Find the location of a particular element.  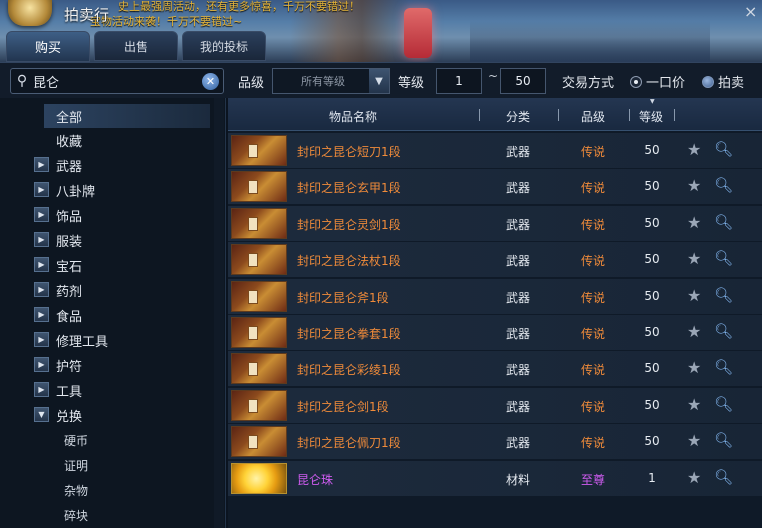

table-row: 昆仑珠 材料 至尊 1 ★ 🔍︎ is located at coordinates (495, 478).